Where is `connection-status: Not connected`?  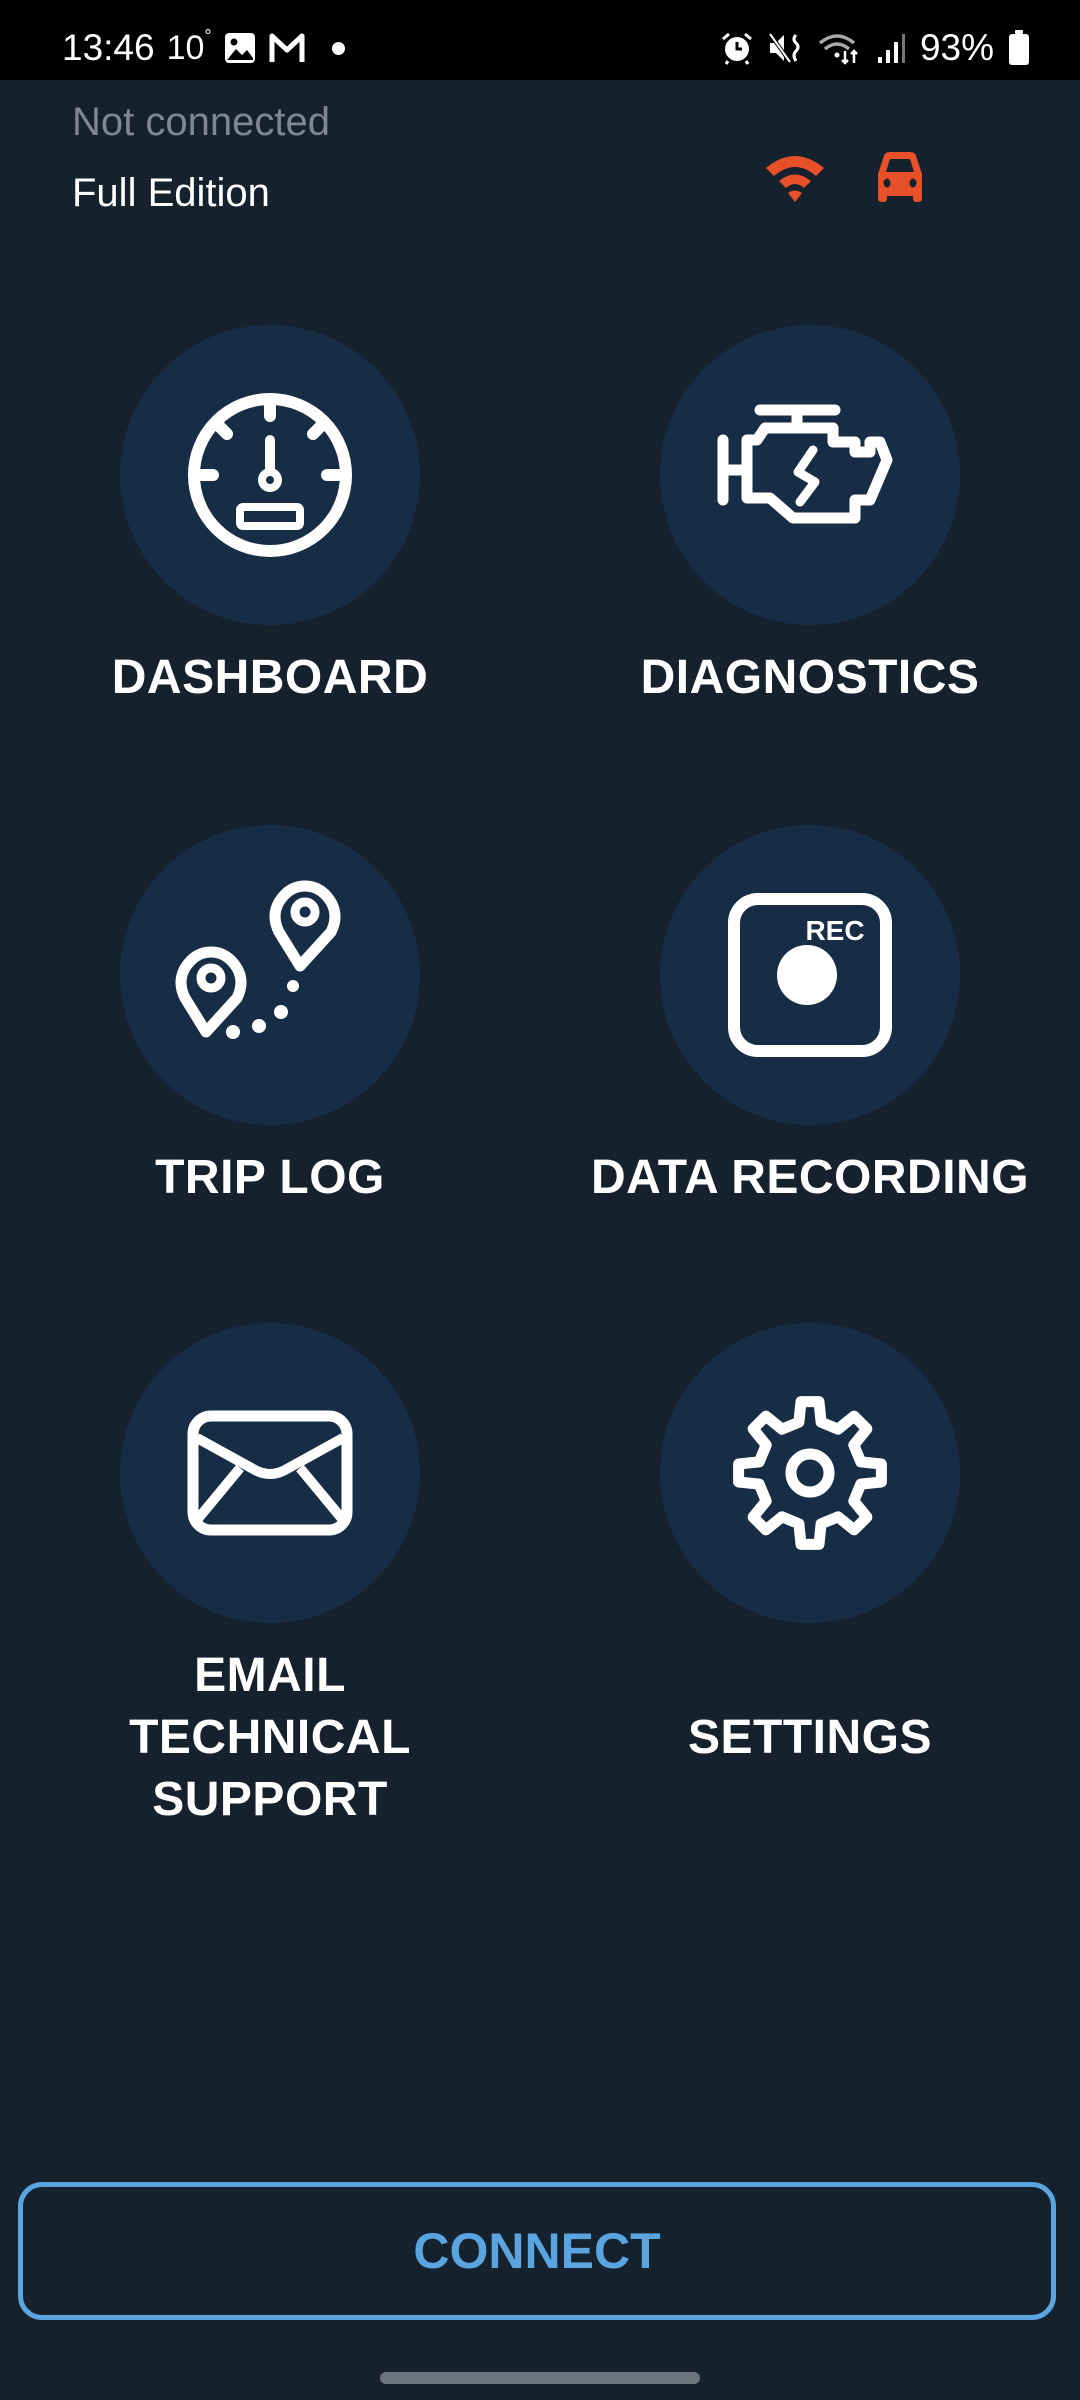
connection-status: Not connected is located at coordinates (201, 122).